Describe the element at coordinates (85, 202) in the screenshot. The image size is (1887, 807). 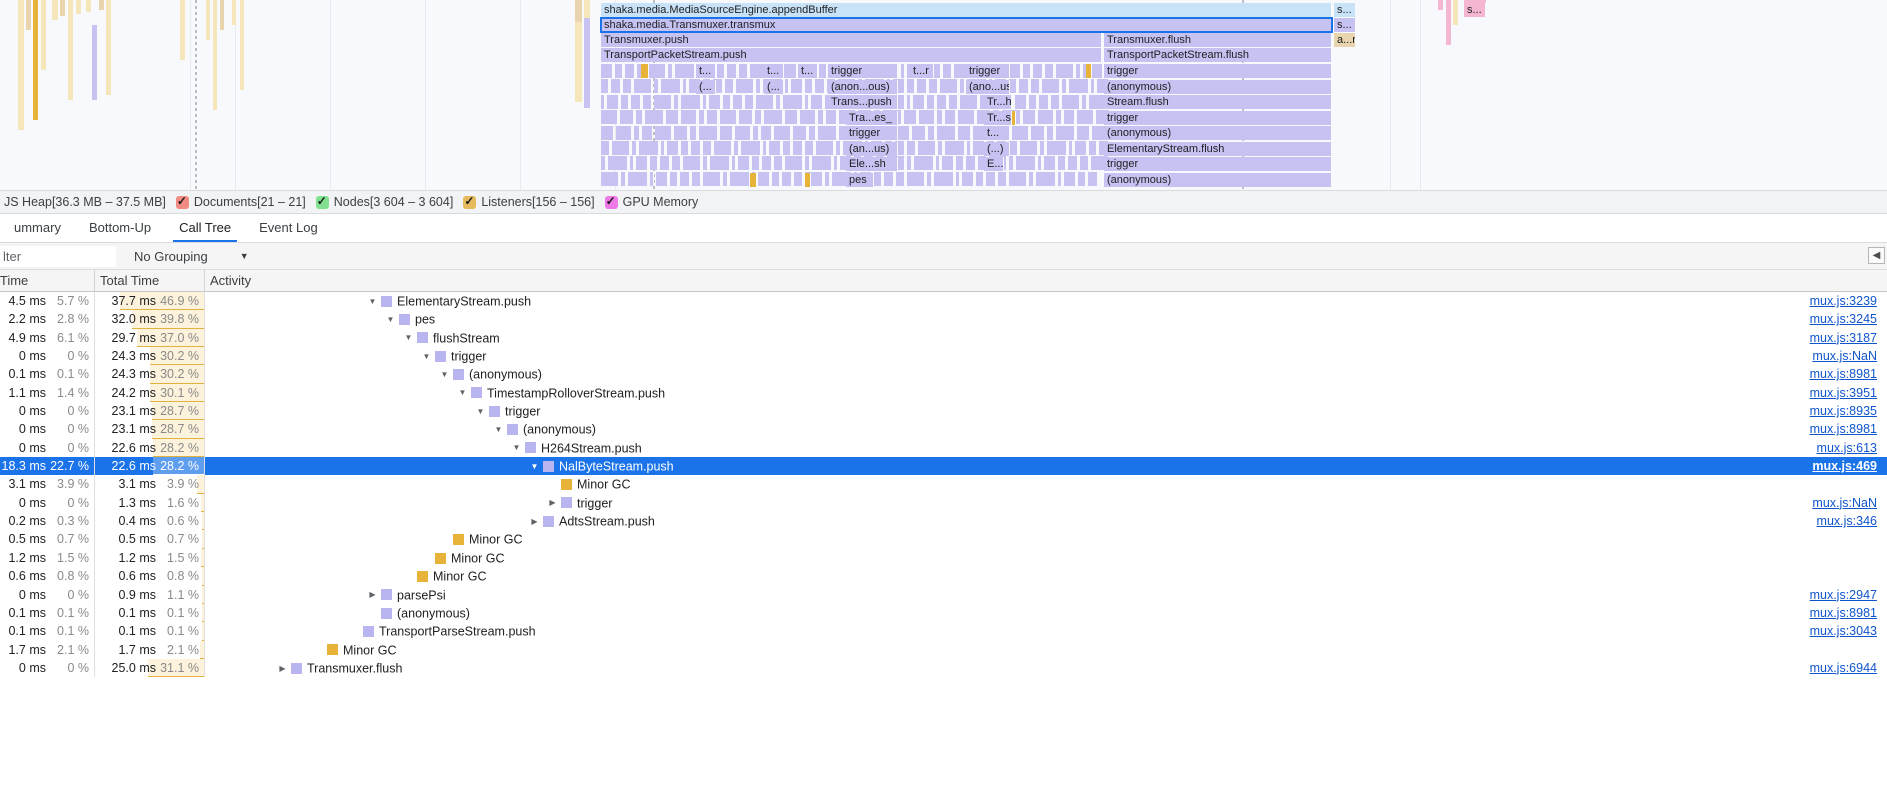
I see `legend-item: JS Heap[36.3 MB – 37.5 MB]` at that location.